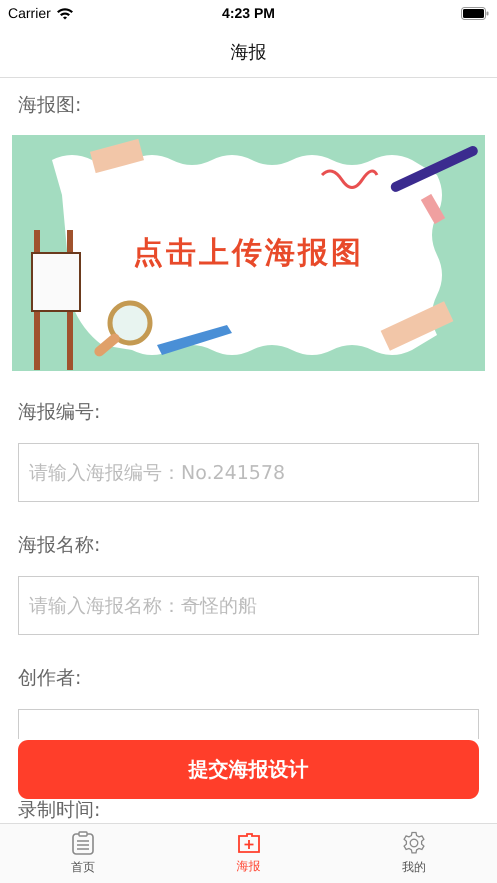  I want to click on status-time: 4:23 PM, so click(248, 13).